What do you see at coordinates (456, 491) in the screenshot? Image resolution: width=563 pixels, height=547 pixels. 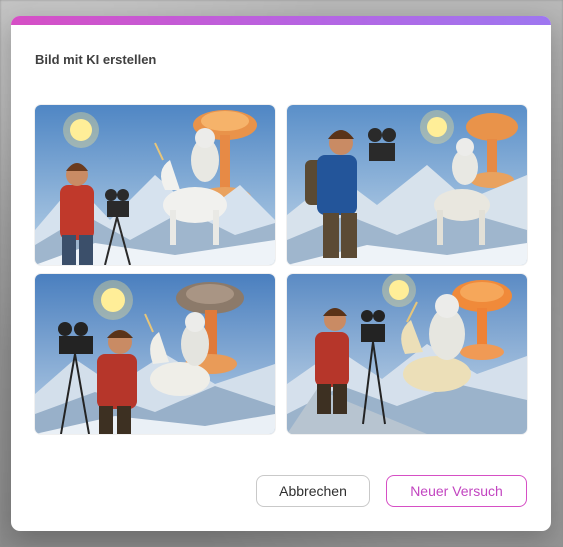 I see `retry-button: Neuer Versuch` at bounding box center [456, 491].